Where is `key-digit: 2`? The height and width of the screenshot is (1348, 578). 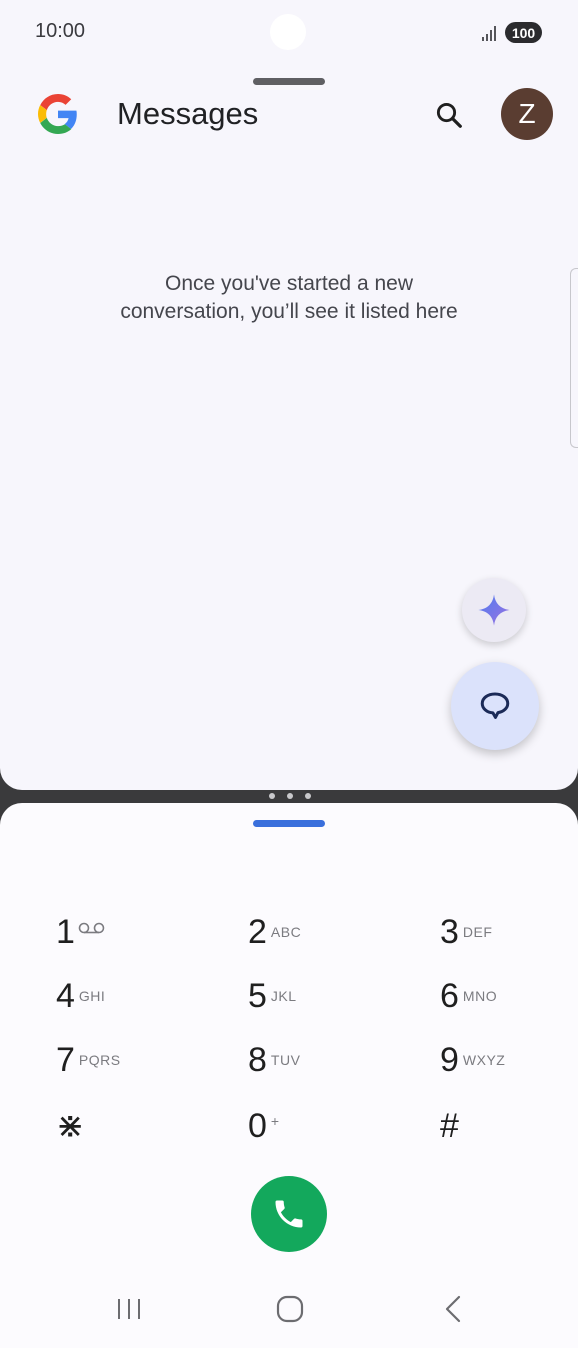 key-digit: 2 is located at coordinates (257, 931).